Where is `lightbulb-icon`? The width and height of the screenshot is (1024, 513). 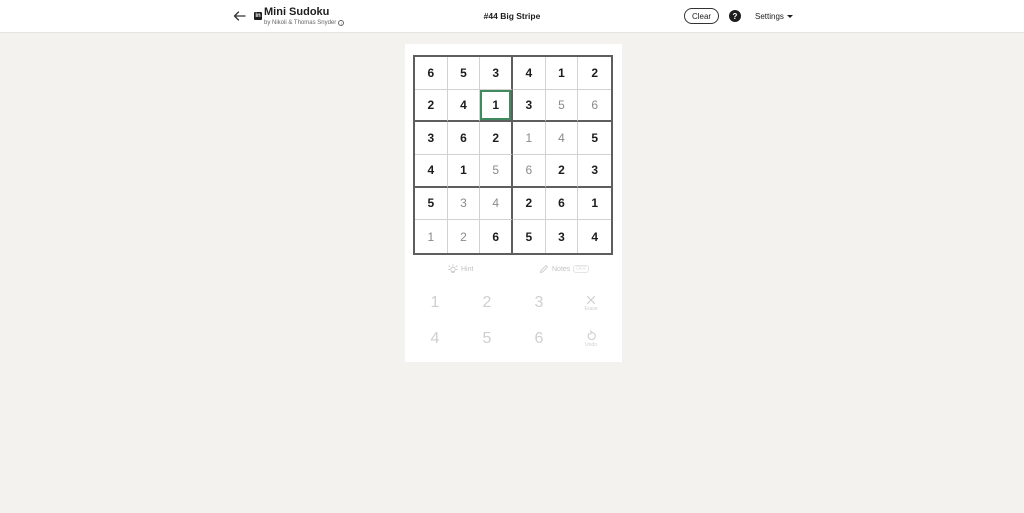
lightbulb-icon is located at coordinates (453, 268).